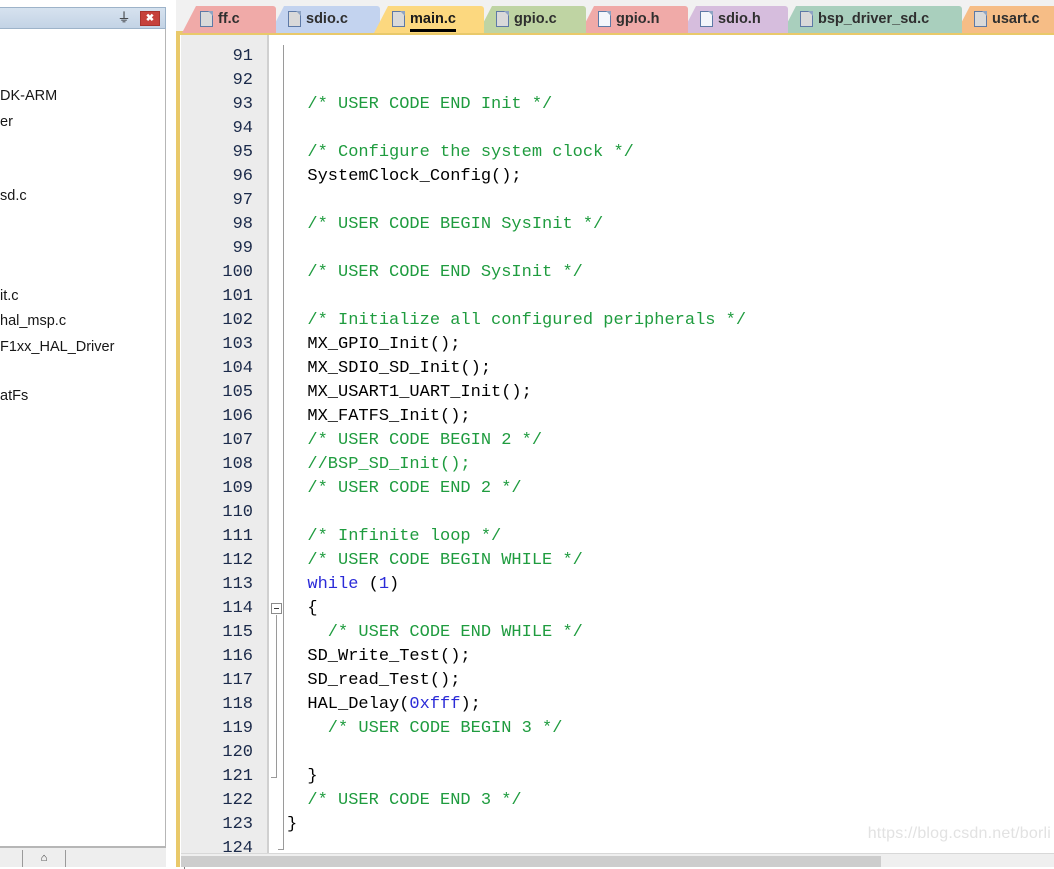  I want to click on code-line: SD_Write_Test();, so click(378, 657).